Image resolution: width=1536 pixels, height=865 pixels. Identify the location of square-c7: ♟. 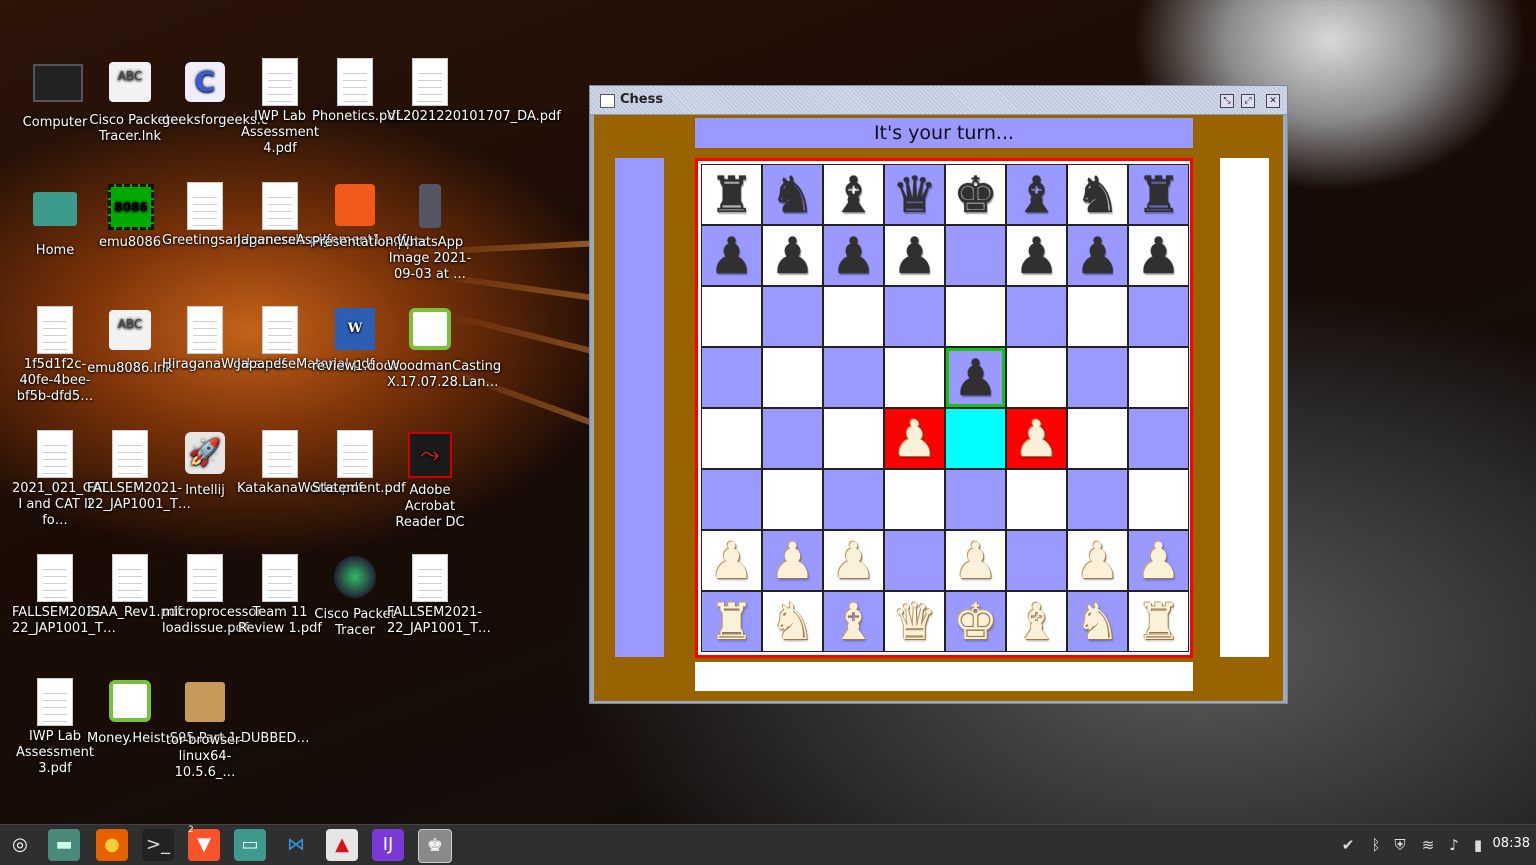
(853, 255).